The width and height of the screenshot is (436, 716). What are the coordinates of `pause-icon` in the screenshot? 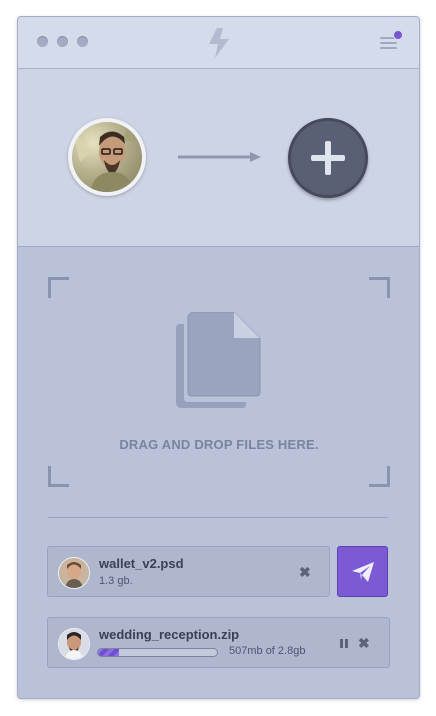 It's located at (344, 643).